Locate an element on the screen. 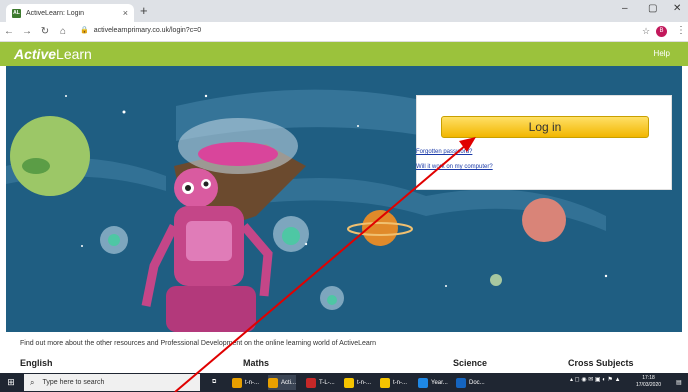 Image resolution: width=688 pixels, height=392 pixels. new-tab-button: + is located at coordinates (144, 10).